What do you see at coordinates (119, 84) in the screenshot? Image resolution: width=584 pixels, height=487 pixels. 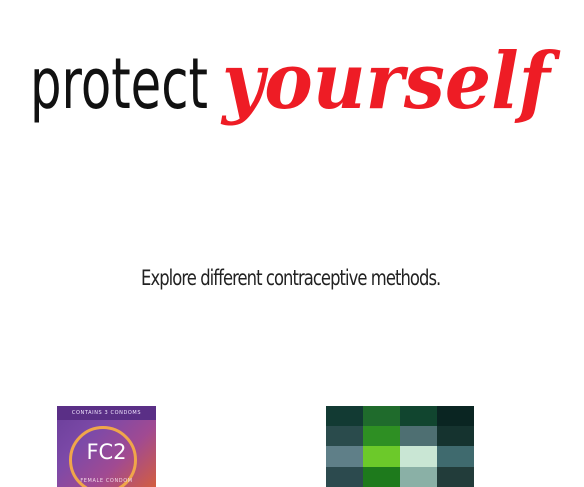 I see `title-prefix: protect` at bounding box center [119, 84].